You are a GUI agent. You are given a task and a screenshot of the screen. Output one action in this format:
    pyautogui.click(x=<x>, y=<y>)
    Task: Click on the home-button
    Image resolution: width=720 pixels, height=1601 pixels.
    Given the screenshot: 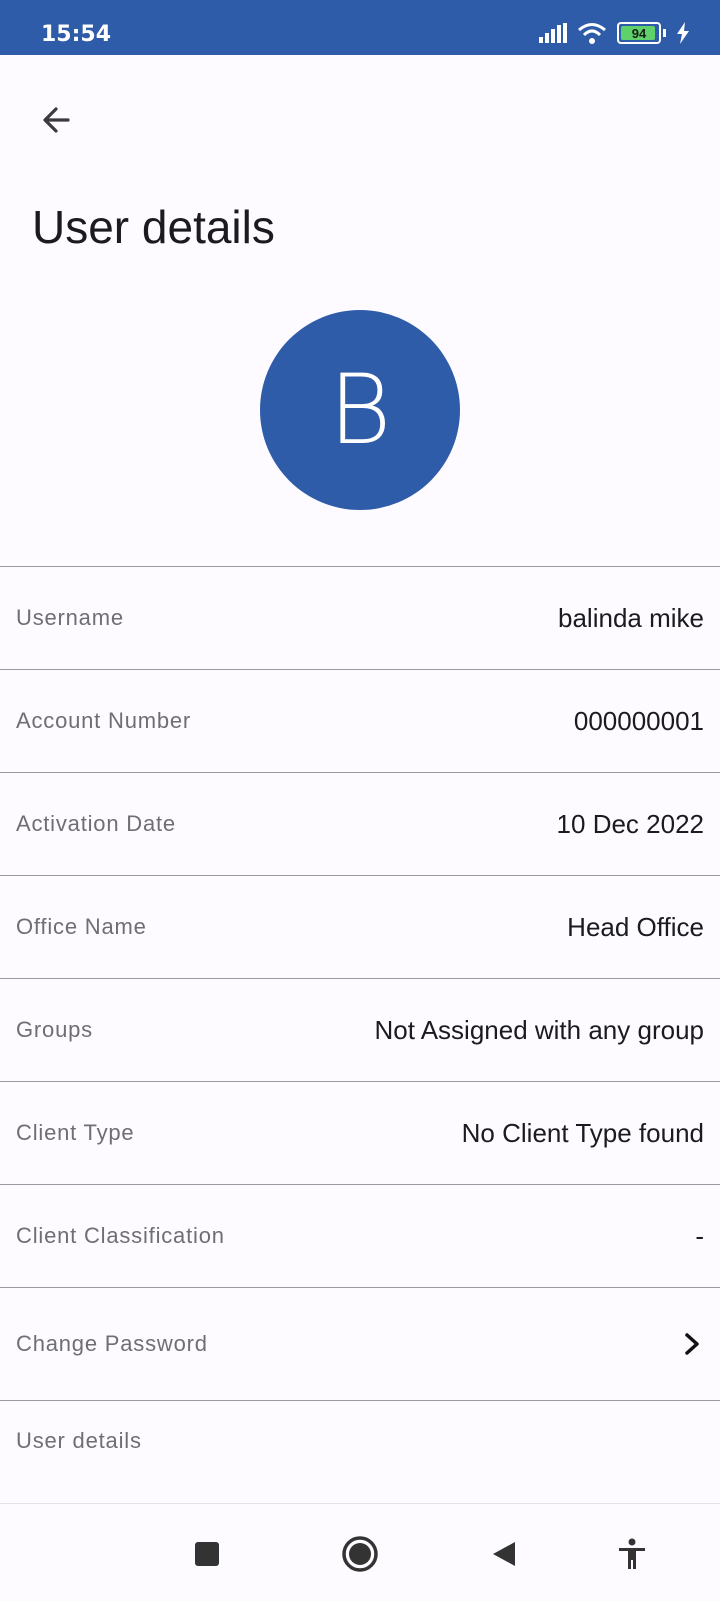 What is the action you would take?
    pyautogui.click(x=360, y=1554)
    